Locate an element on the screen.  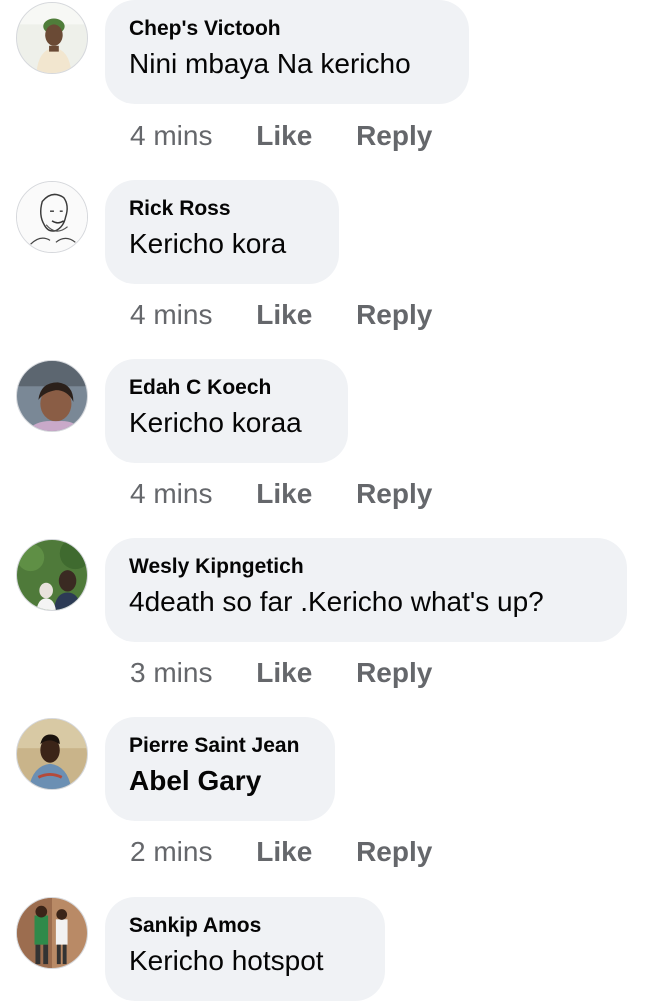
comment-actions: 3 mins Like Reply is located at coordinates (281, 673).